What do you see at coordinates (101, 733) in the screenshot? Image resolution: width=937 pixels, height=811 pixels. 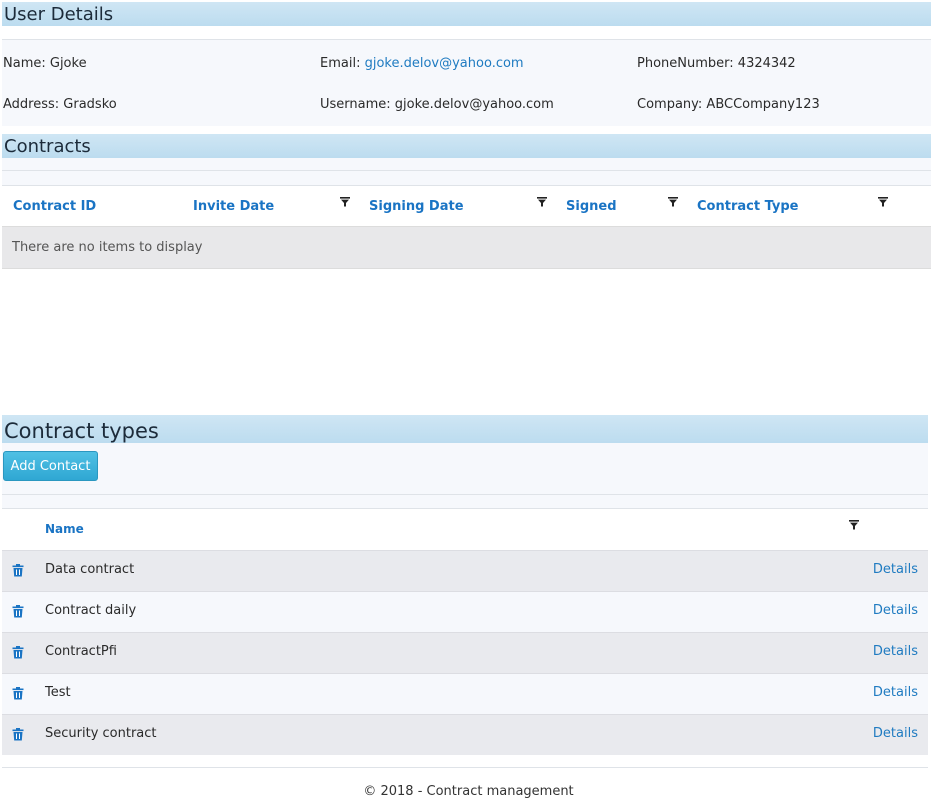 I see `contract-type-name: Security contract` at bounding box center [101, 733].